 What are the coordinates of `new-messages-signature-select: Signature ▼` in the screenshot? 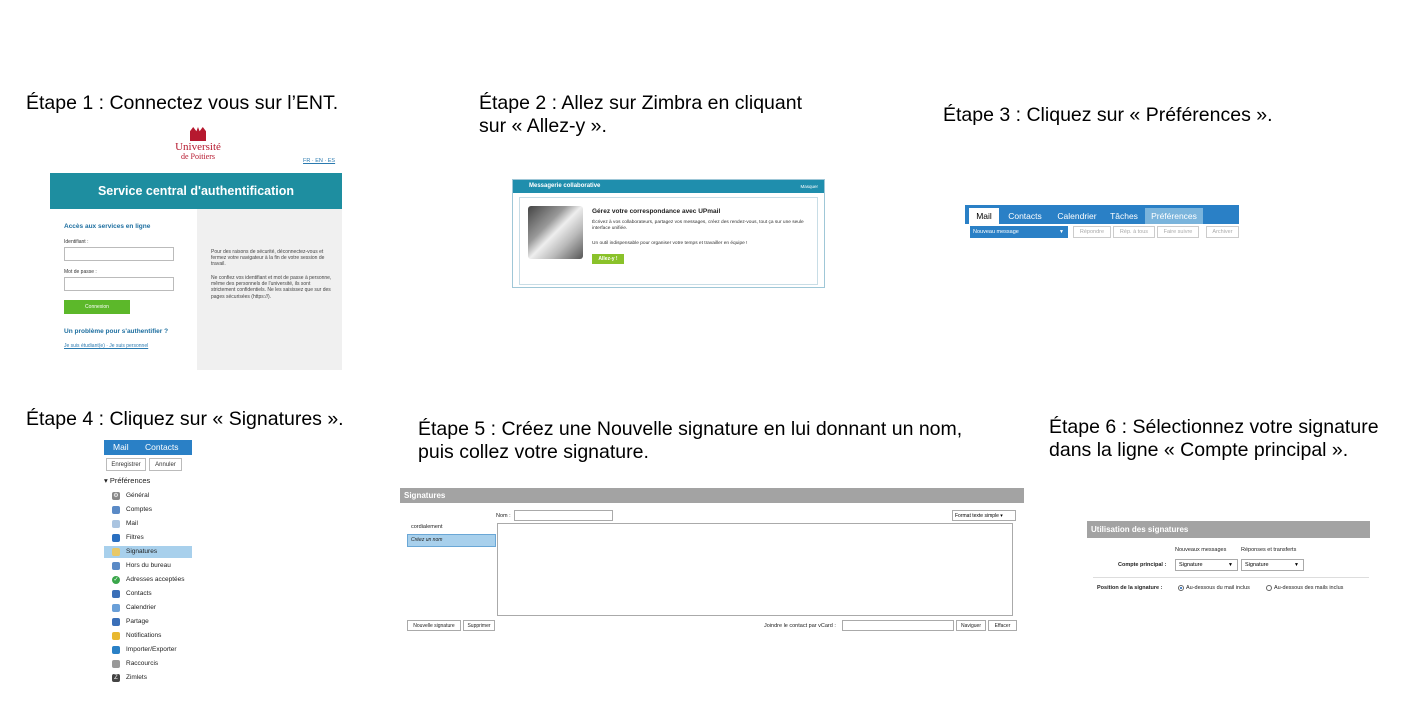 It's located at (1206, 565).